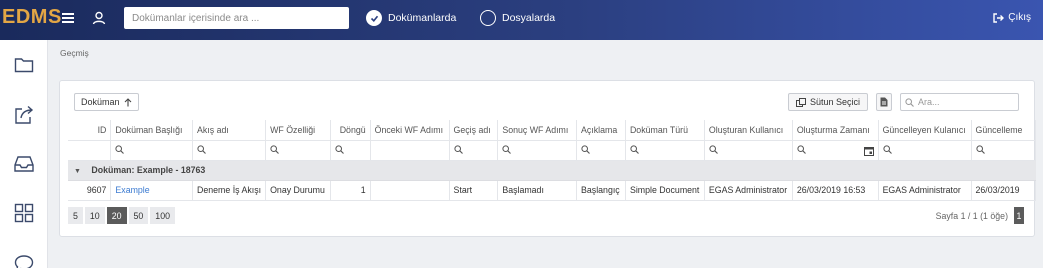  What do you see at coordinates (116, 215) in the screenshot?
I see `page-size-20: 20` at bounding box center [116, 215].